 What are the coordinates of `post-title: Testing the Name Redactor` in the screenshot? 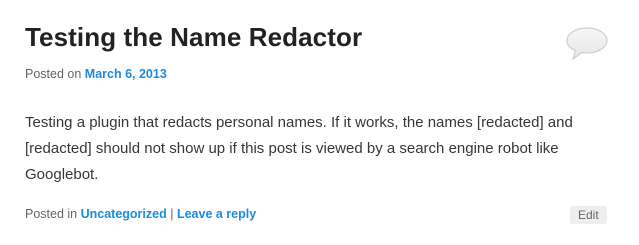 It's located at (193, 37).